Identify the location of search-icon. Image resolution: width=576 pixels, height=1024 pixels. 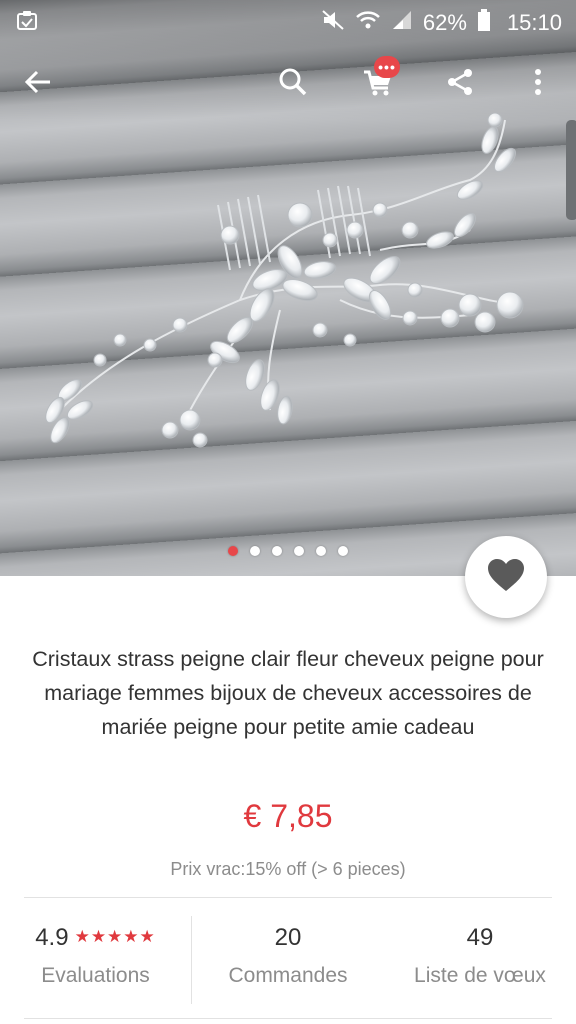
(293, 84).